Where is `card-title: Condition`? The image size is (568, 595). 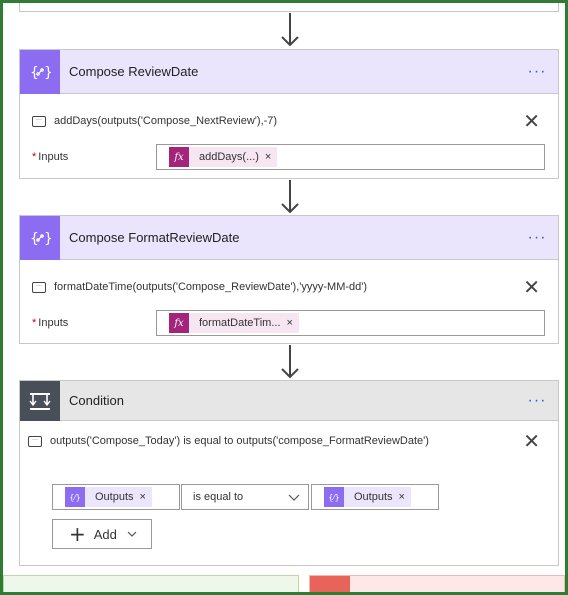 card-title: Condition is located at coordinates (96, 400).